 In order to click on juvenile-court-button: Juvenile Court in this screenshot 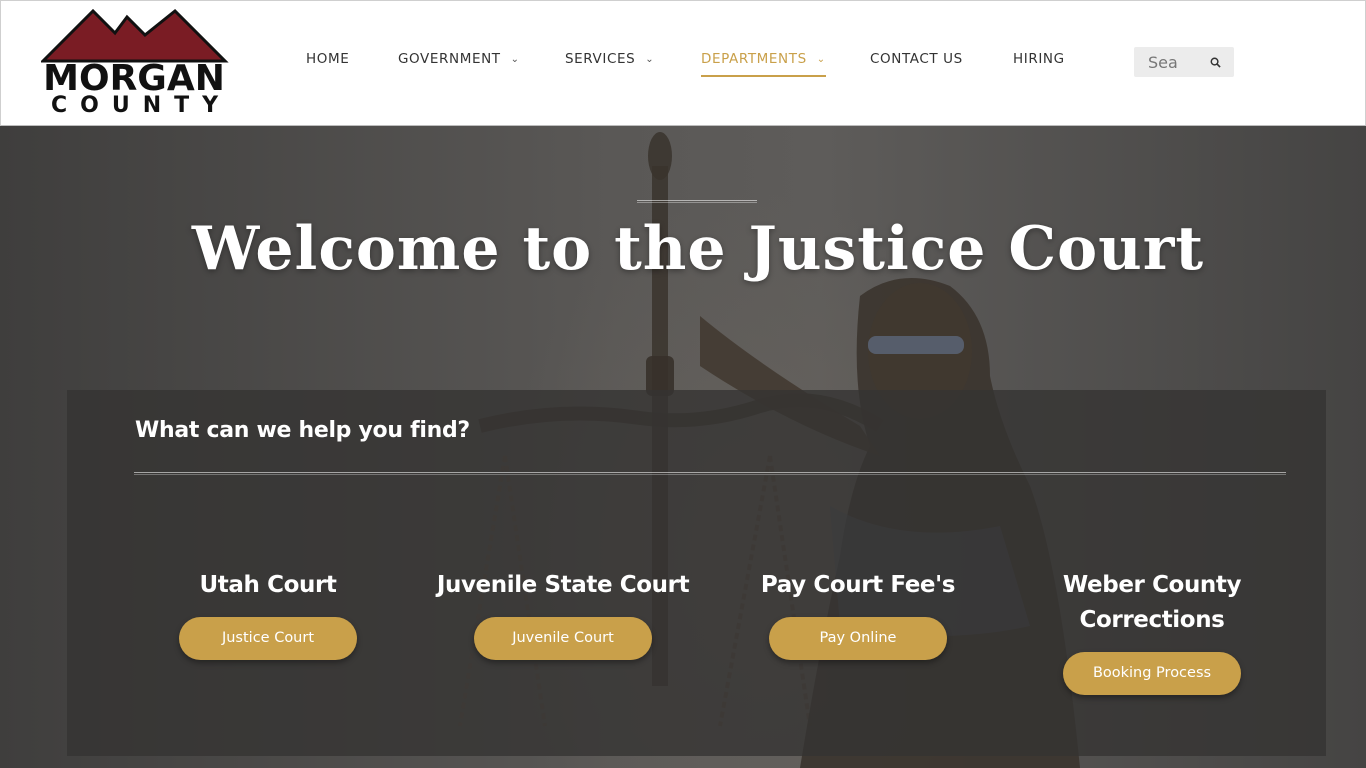, I will do `click(563, 638)`.